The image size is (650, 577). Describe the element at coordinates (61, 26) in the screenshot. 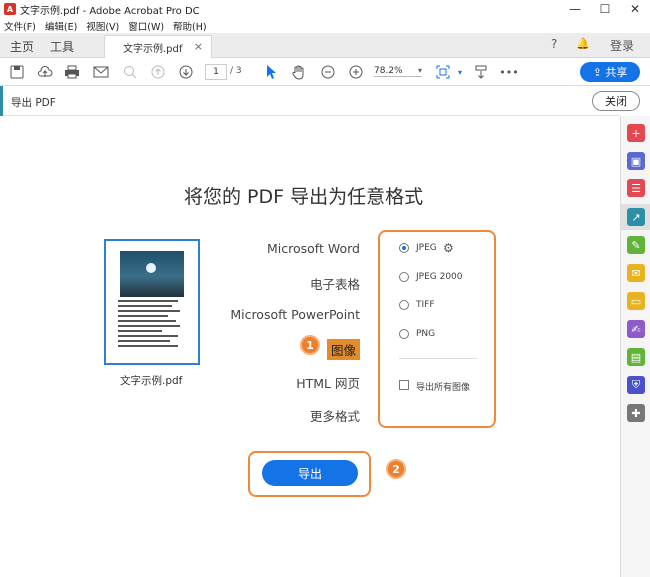

I see `menu-edit: 编辑(E)` at that location.